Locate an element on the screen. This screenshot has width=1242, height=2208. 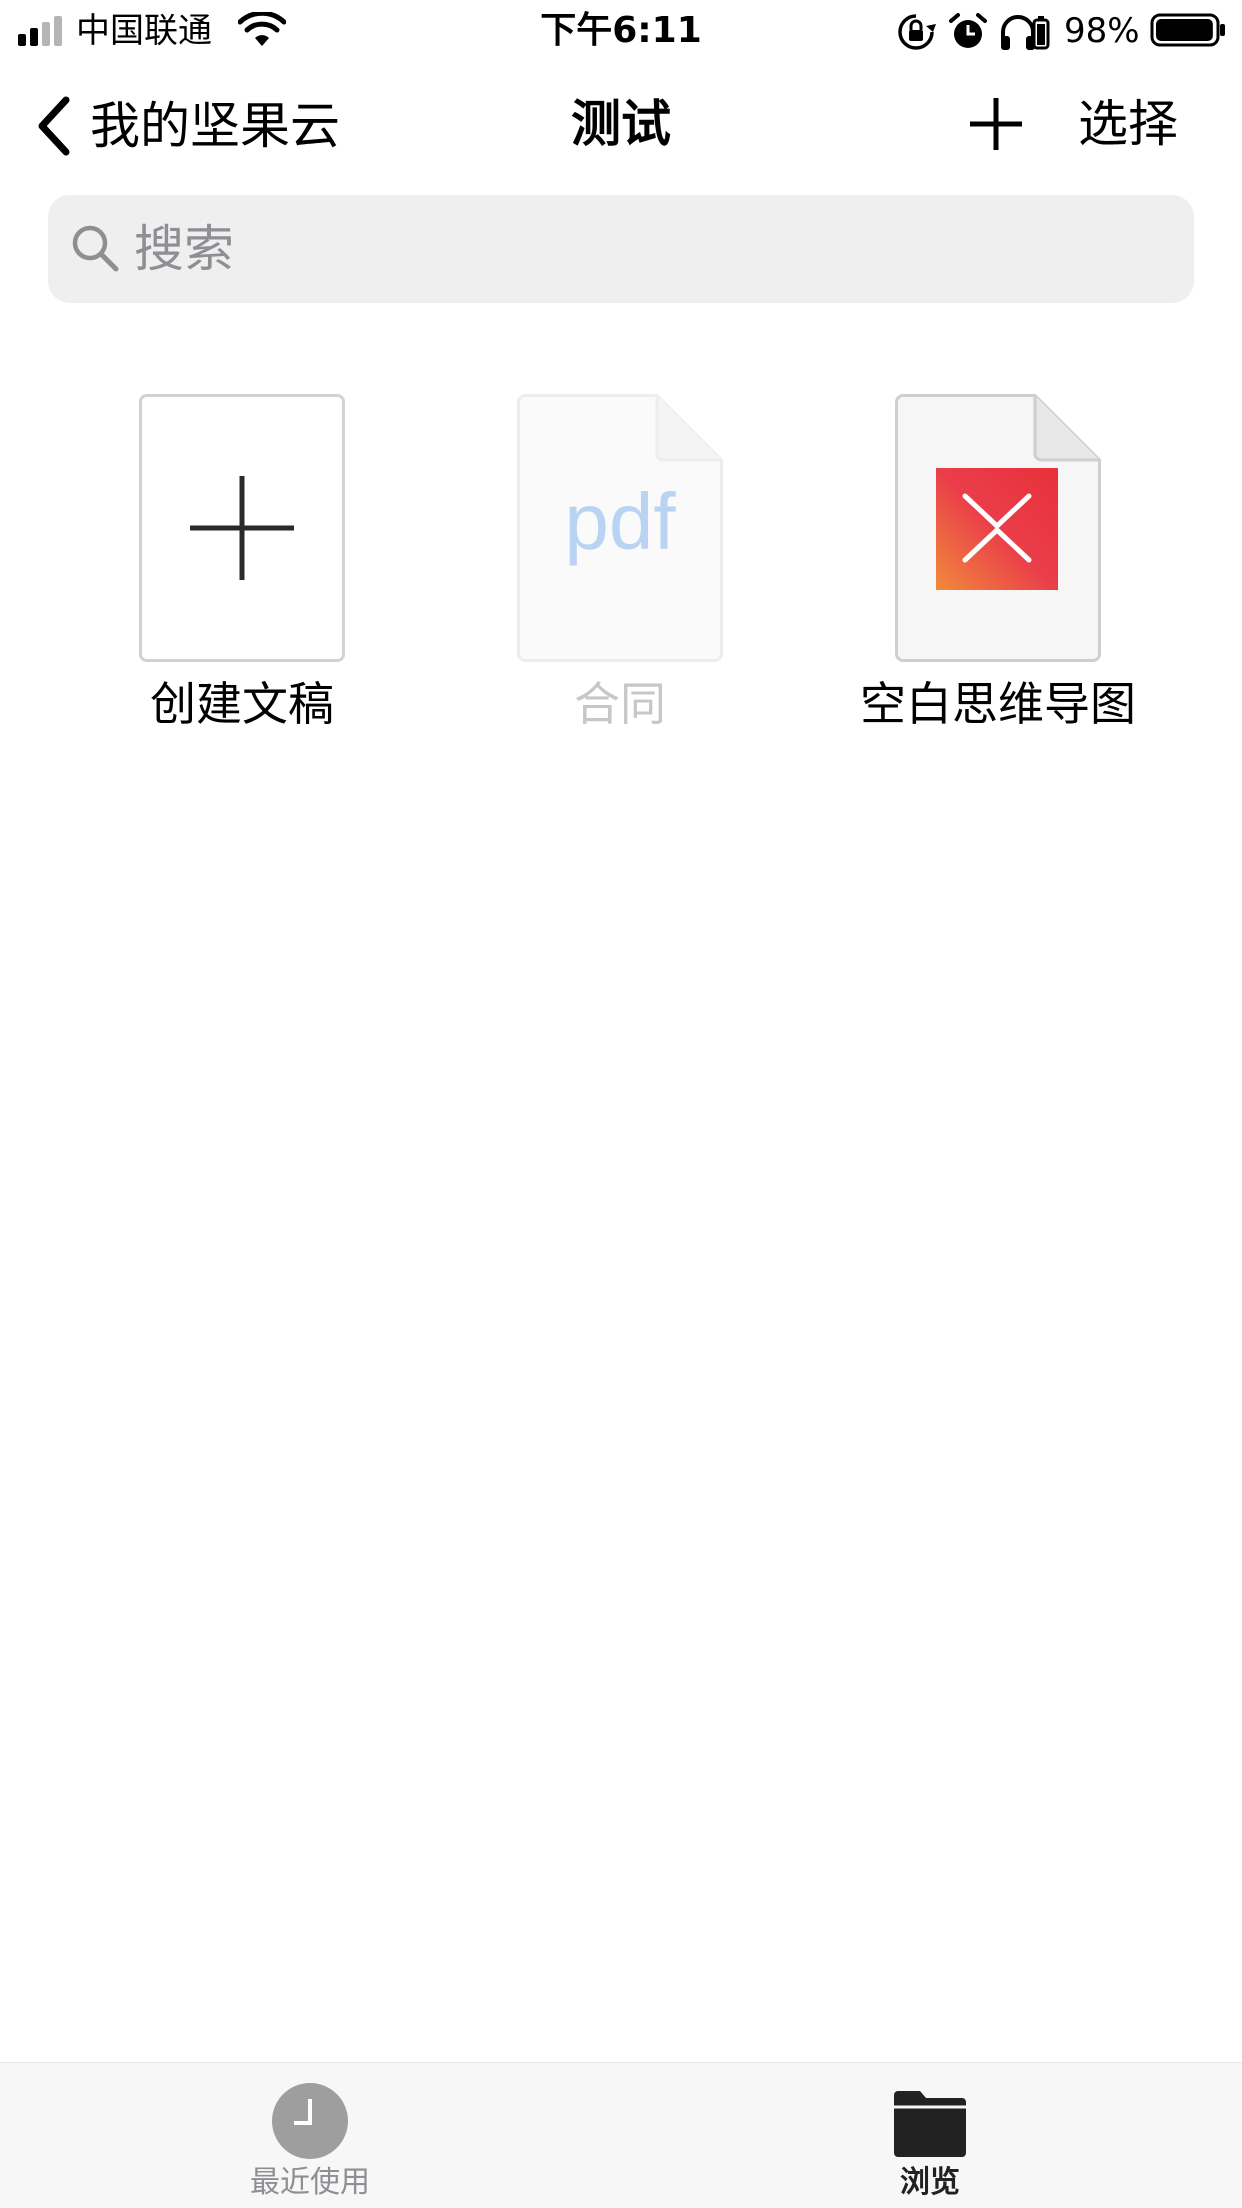
folder-icon is located at coordinates (930, 2124).